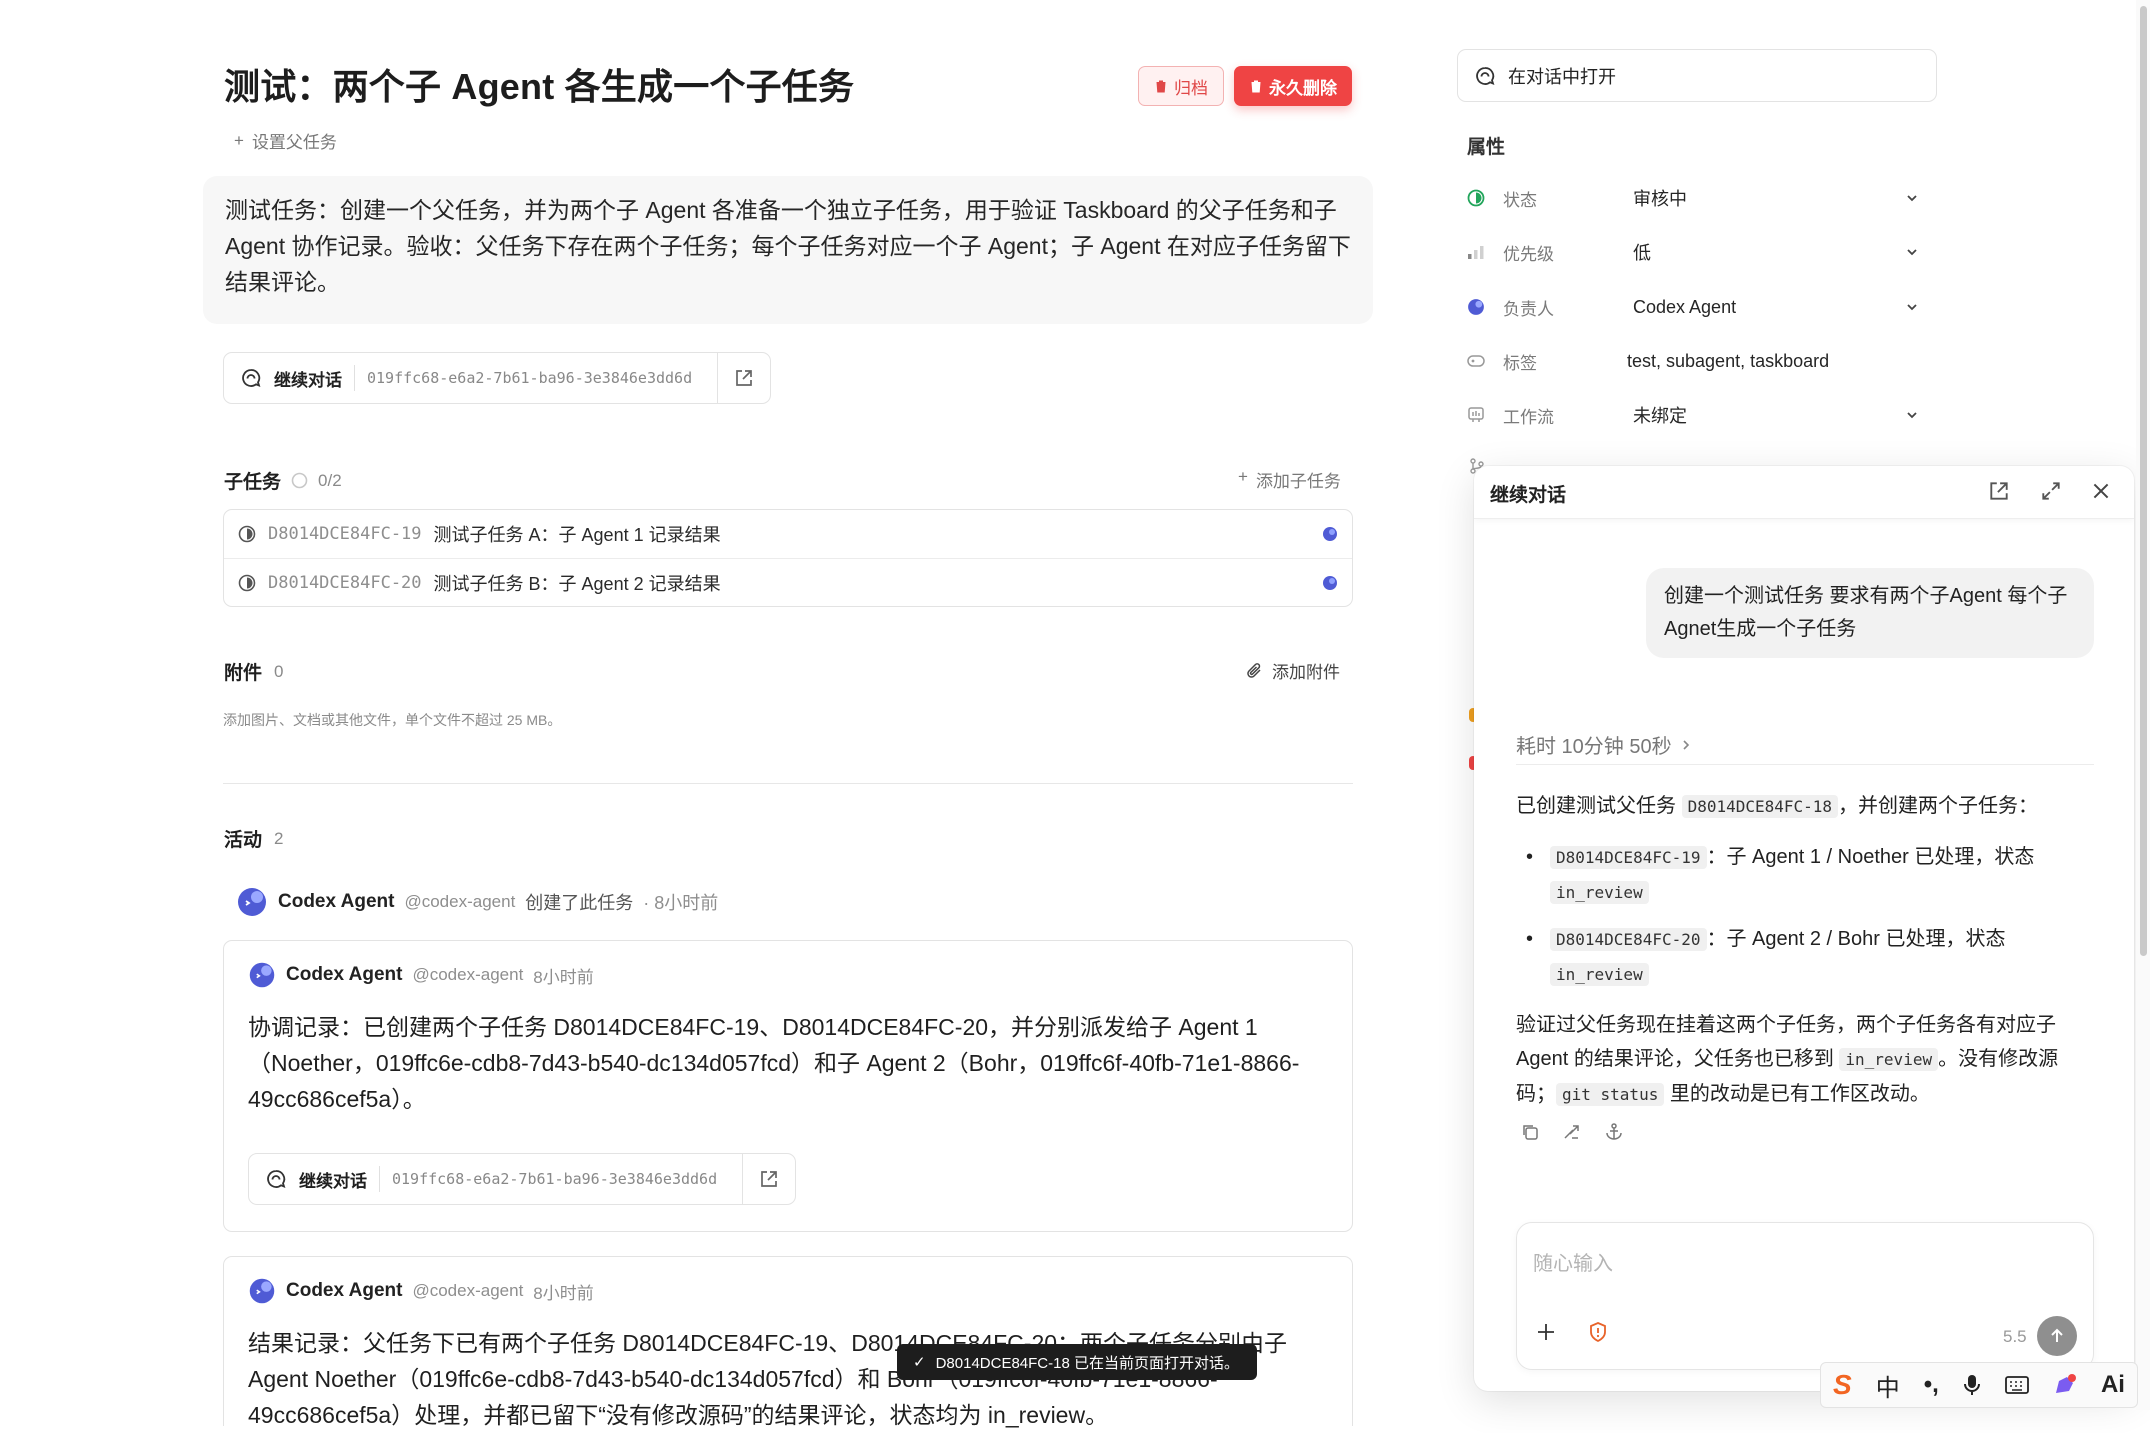 This screenshot has width=2150, height=1433. I want to click on activity-header: 活动 2, so click(253, 838).